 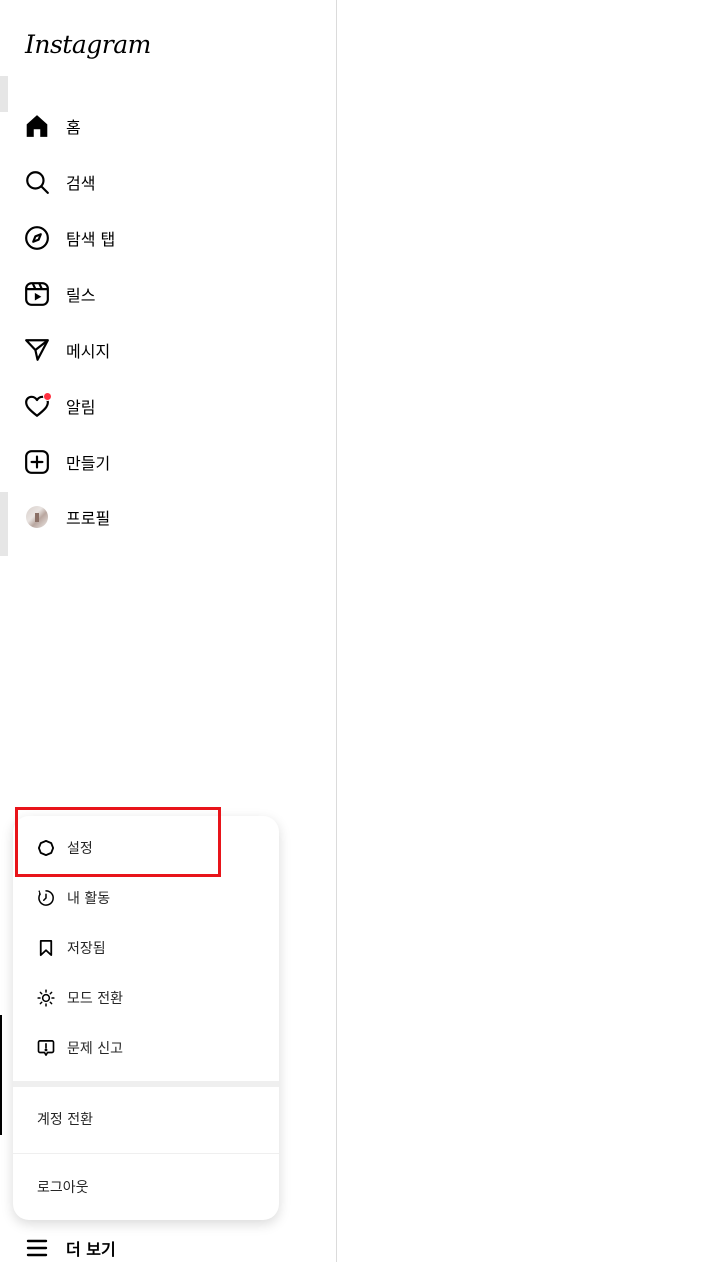 I want to click on nav-item-profile: 프로필, so click(x=174, y=517).